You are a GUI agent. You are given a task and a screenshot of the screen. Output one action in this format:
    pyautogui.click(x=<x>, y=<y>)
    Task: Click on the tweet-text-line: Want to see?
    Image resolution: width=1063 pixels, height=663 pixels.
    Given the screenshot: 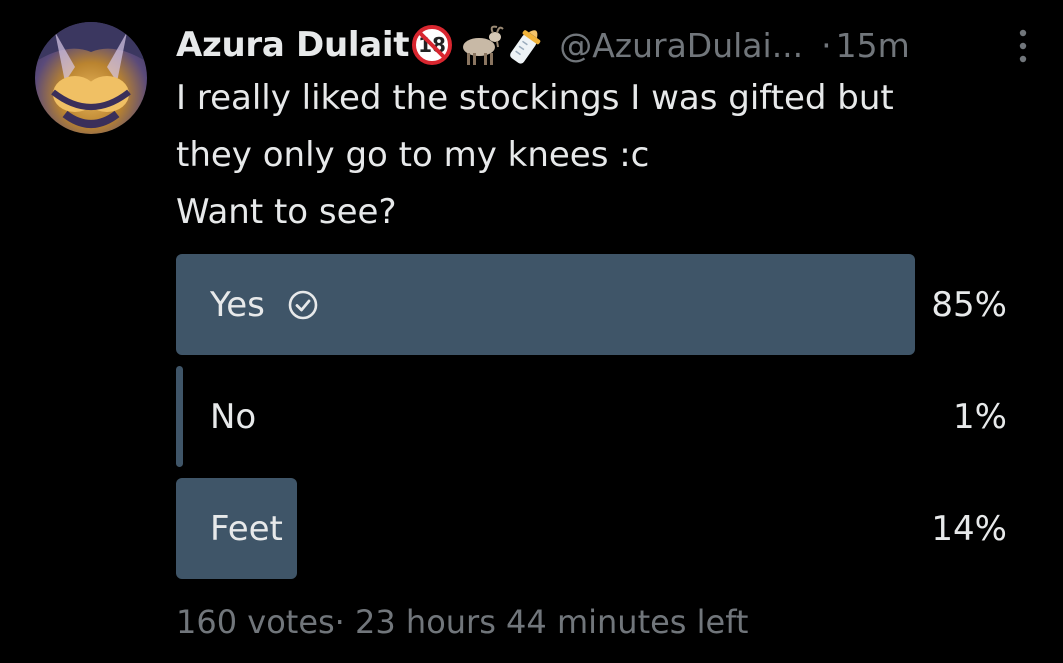 What is the action you would take?
    pyautogui.click(x=286, y=212)
    